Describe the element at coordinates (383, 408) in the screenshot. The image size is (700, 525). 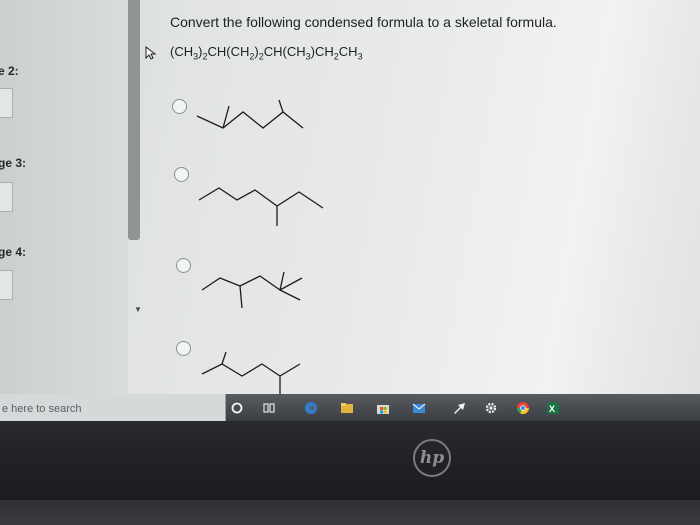
I see `store-icon` at that location.